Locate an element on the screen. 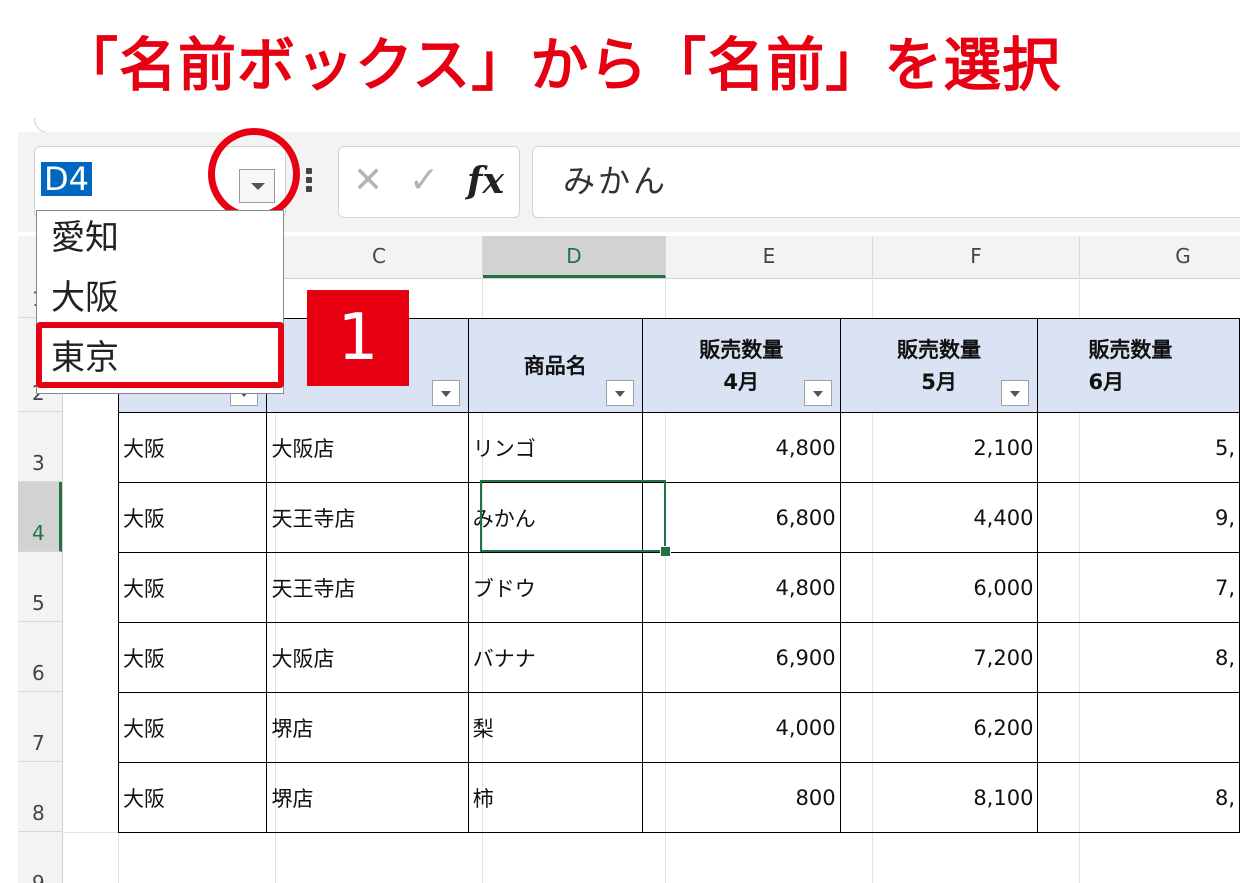  row-header-4: 4 is located at coordinates (40, 517).